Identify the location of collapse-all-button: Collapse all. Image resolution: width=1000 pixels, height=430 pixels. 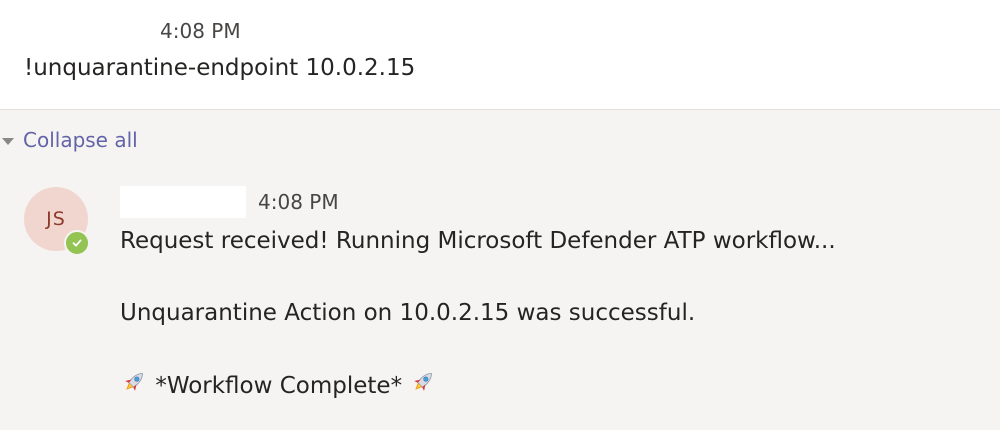
(70, 140).